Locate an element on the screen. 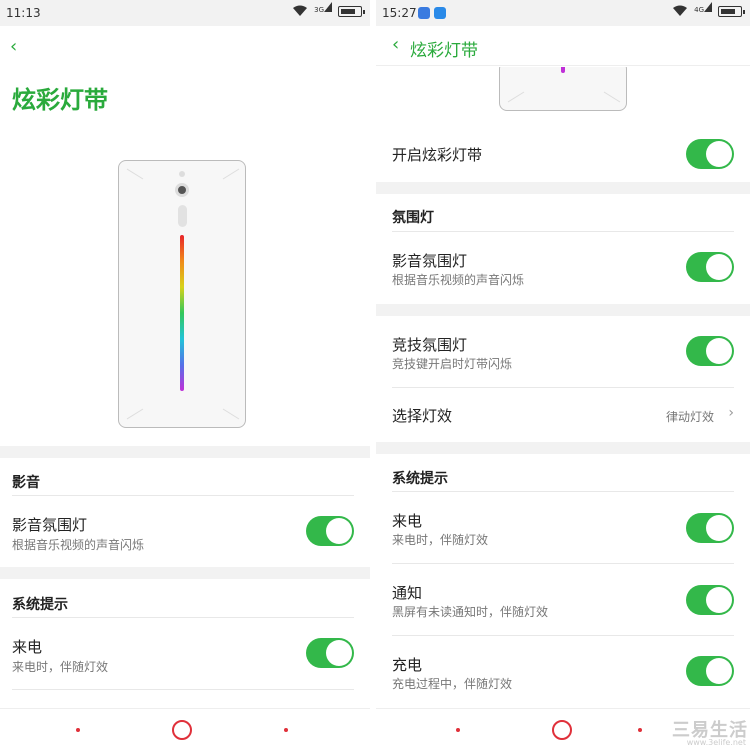 The height and width of the screenshot is (750, 750). enable-strip-row: 开启炫彩灯带 is located at coordinates (563, 153).